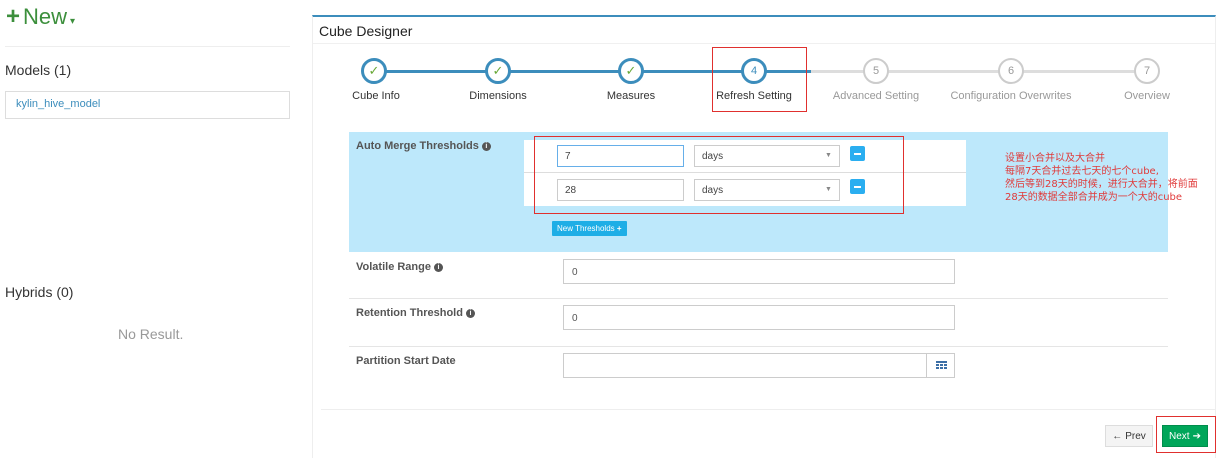 The height and width of the screenshot is (458, 1226). I want to click on new-button-label: New, so click(45, 16).